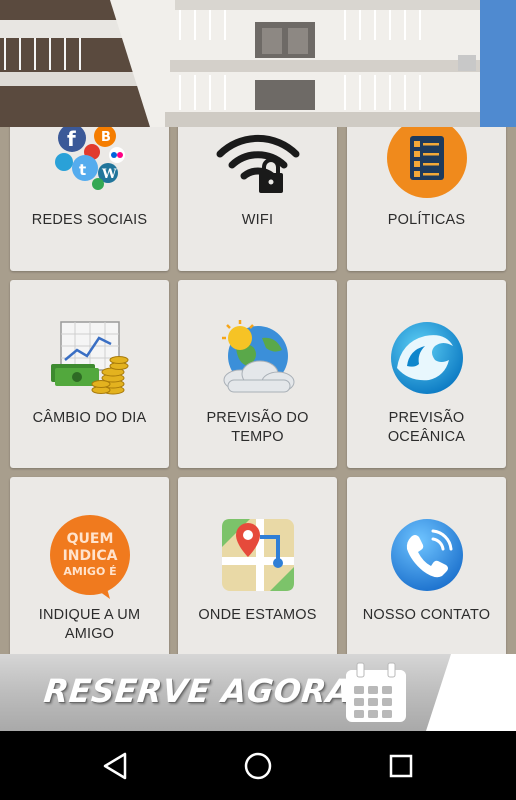  What do you see at coordinates (71, 139) in the screenshot?
I see `svg-text: f` at bounding box center [71, 139].